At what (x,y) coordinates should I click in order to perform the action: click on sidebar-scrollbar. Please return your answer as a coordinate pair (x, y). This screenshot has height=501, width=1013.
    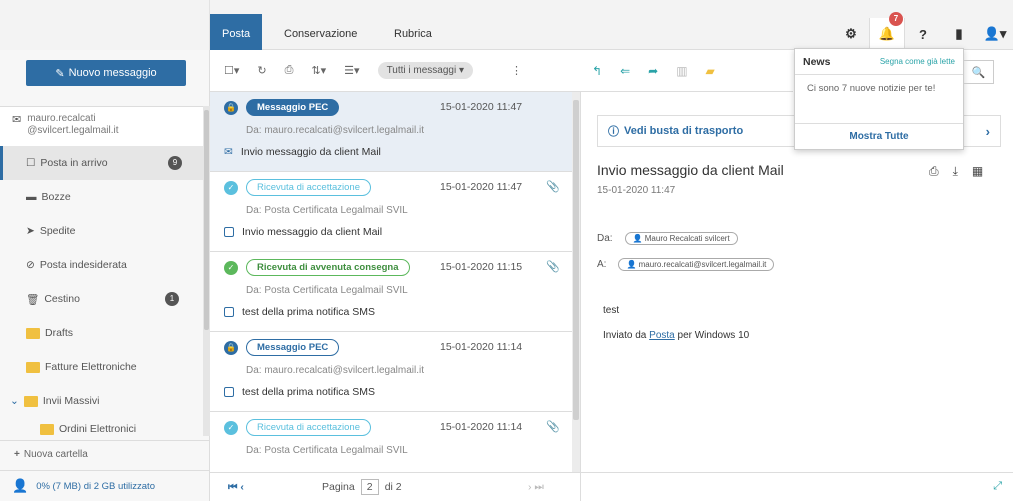
    Looking at the image, I should click on (206, 271).